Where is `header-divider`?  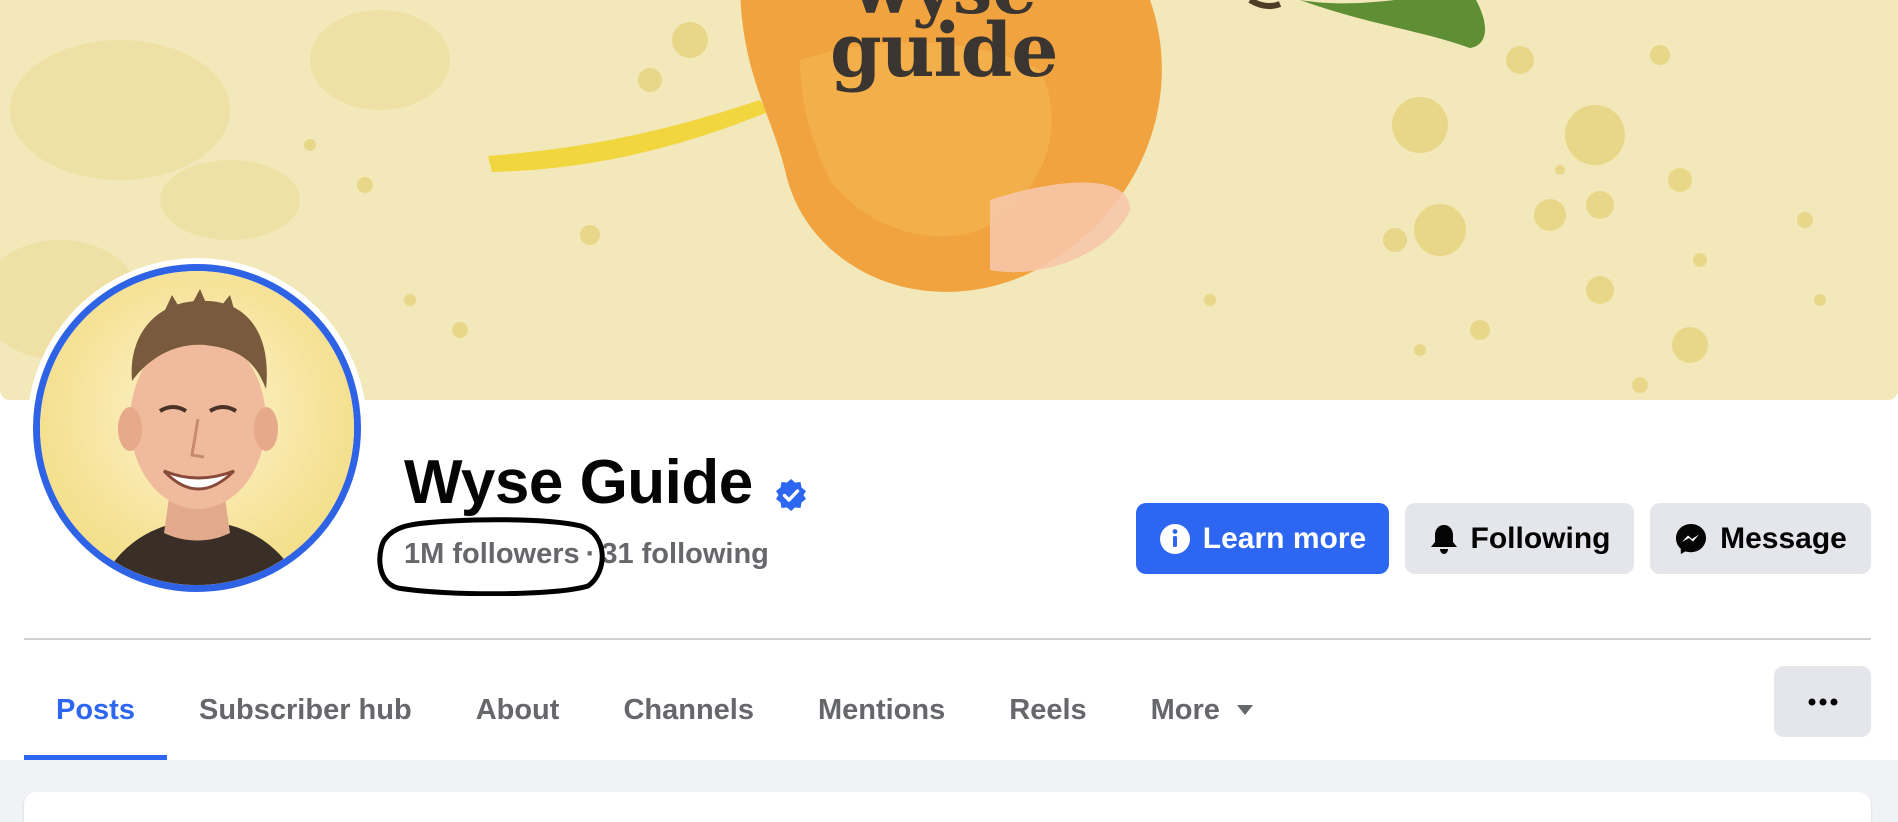
header-divider is located at coordinates (947, 639).